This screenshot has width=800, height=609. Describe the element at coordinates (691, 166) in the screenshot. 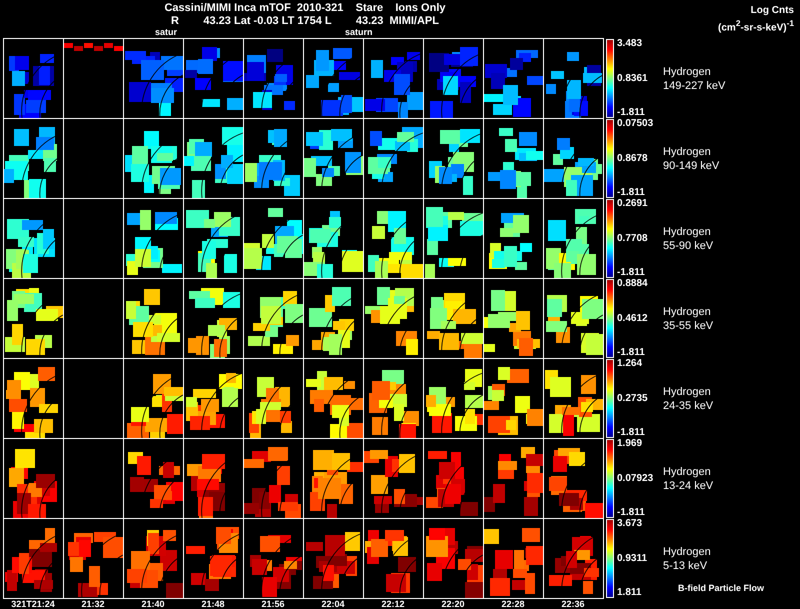

I see `energy-range: 90-149 keV` at that location.